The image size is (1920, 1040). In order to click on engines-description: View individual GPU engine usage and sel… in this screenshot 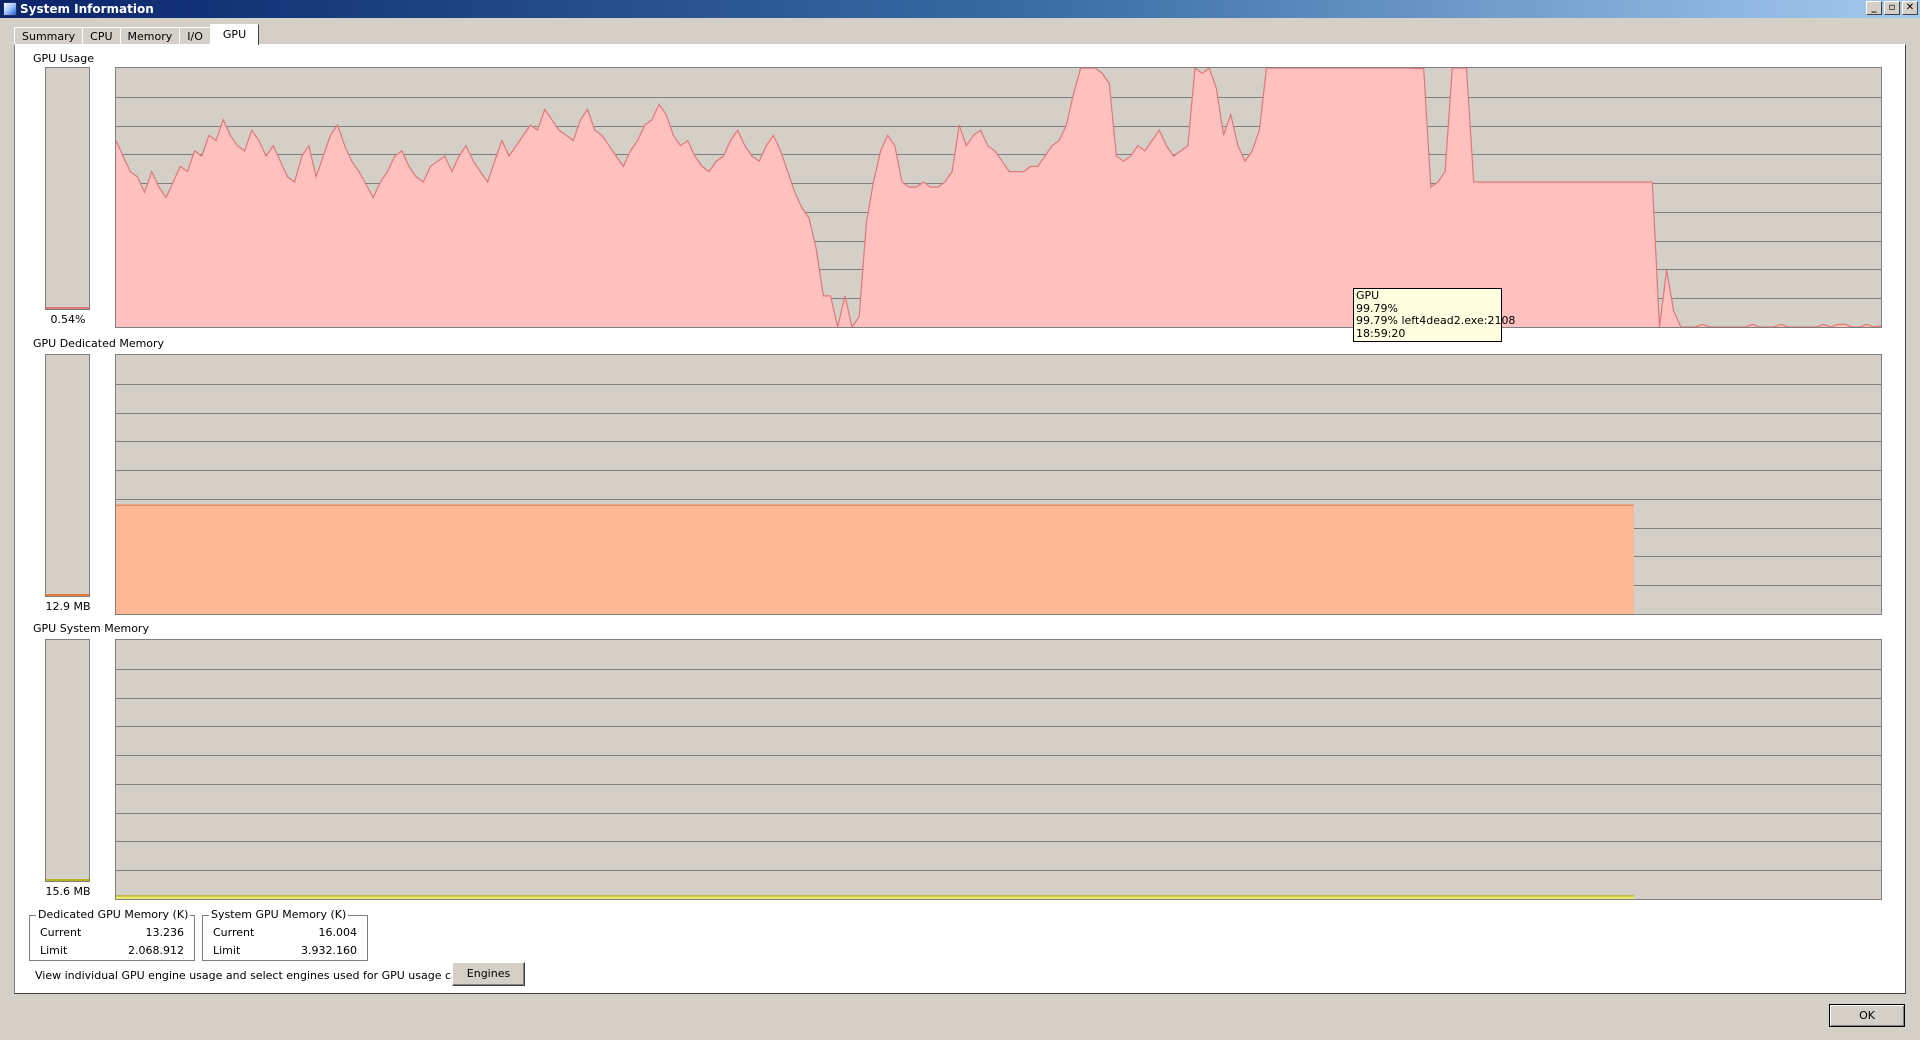, I will do `click(275, 975)`.